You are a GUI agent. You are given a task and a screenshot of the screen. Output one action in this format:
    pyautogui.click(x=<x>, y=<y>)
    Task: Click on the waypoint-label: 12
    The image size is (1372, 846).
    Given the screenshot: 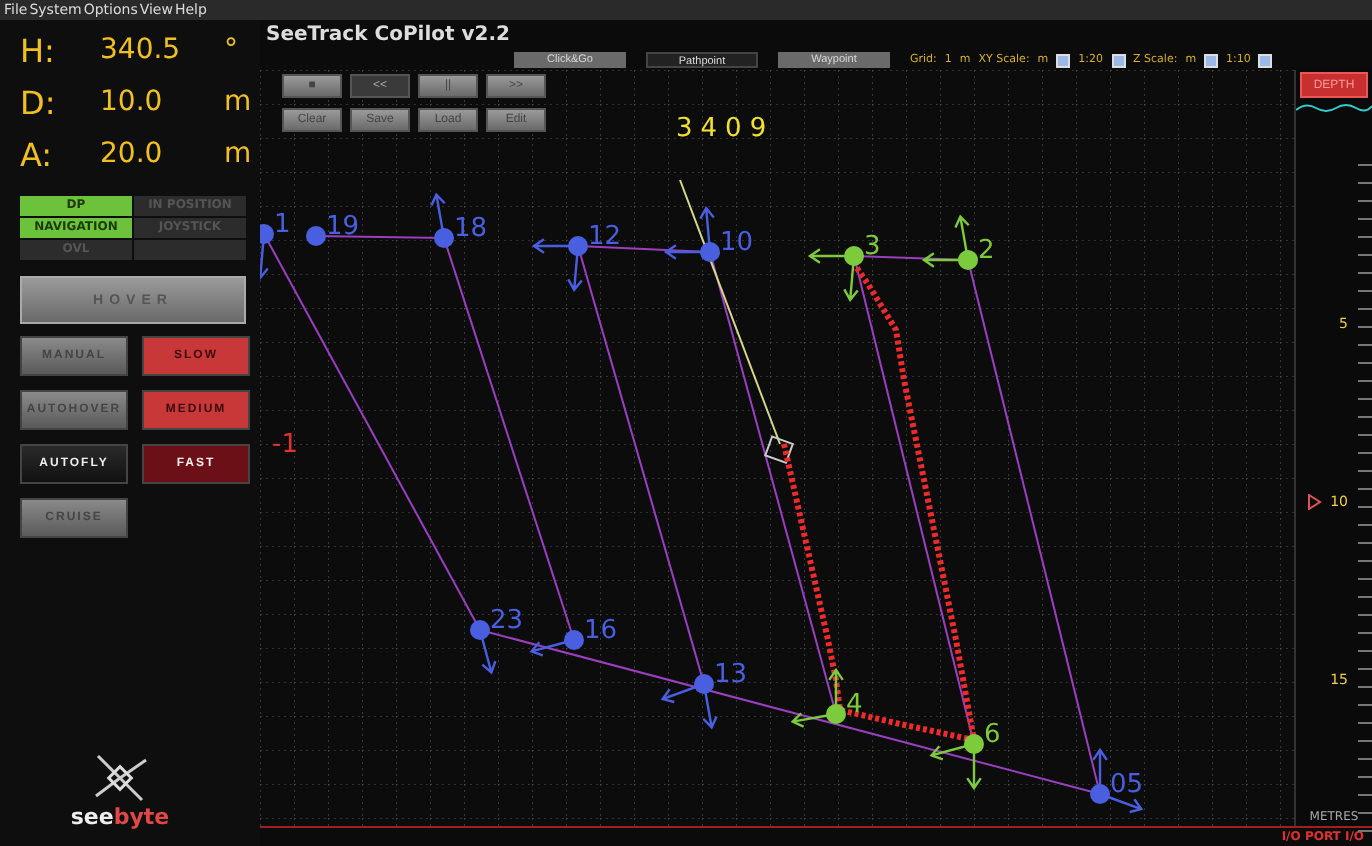 What is the action you would take?
    pyautogui.click(x=605, y=237)
    